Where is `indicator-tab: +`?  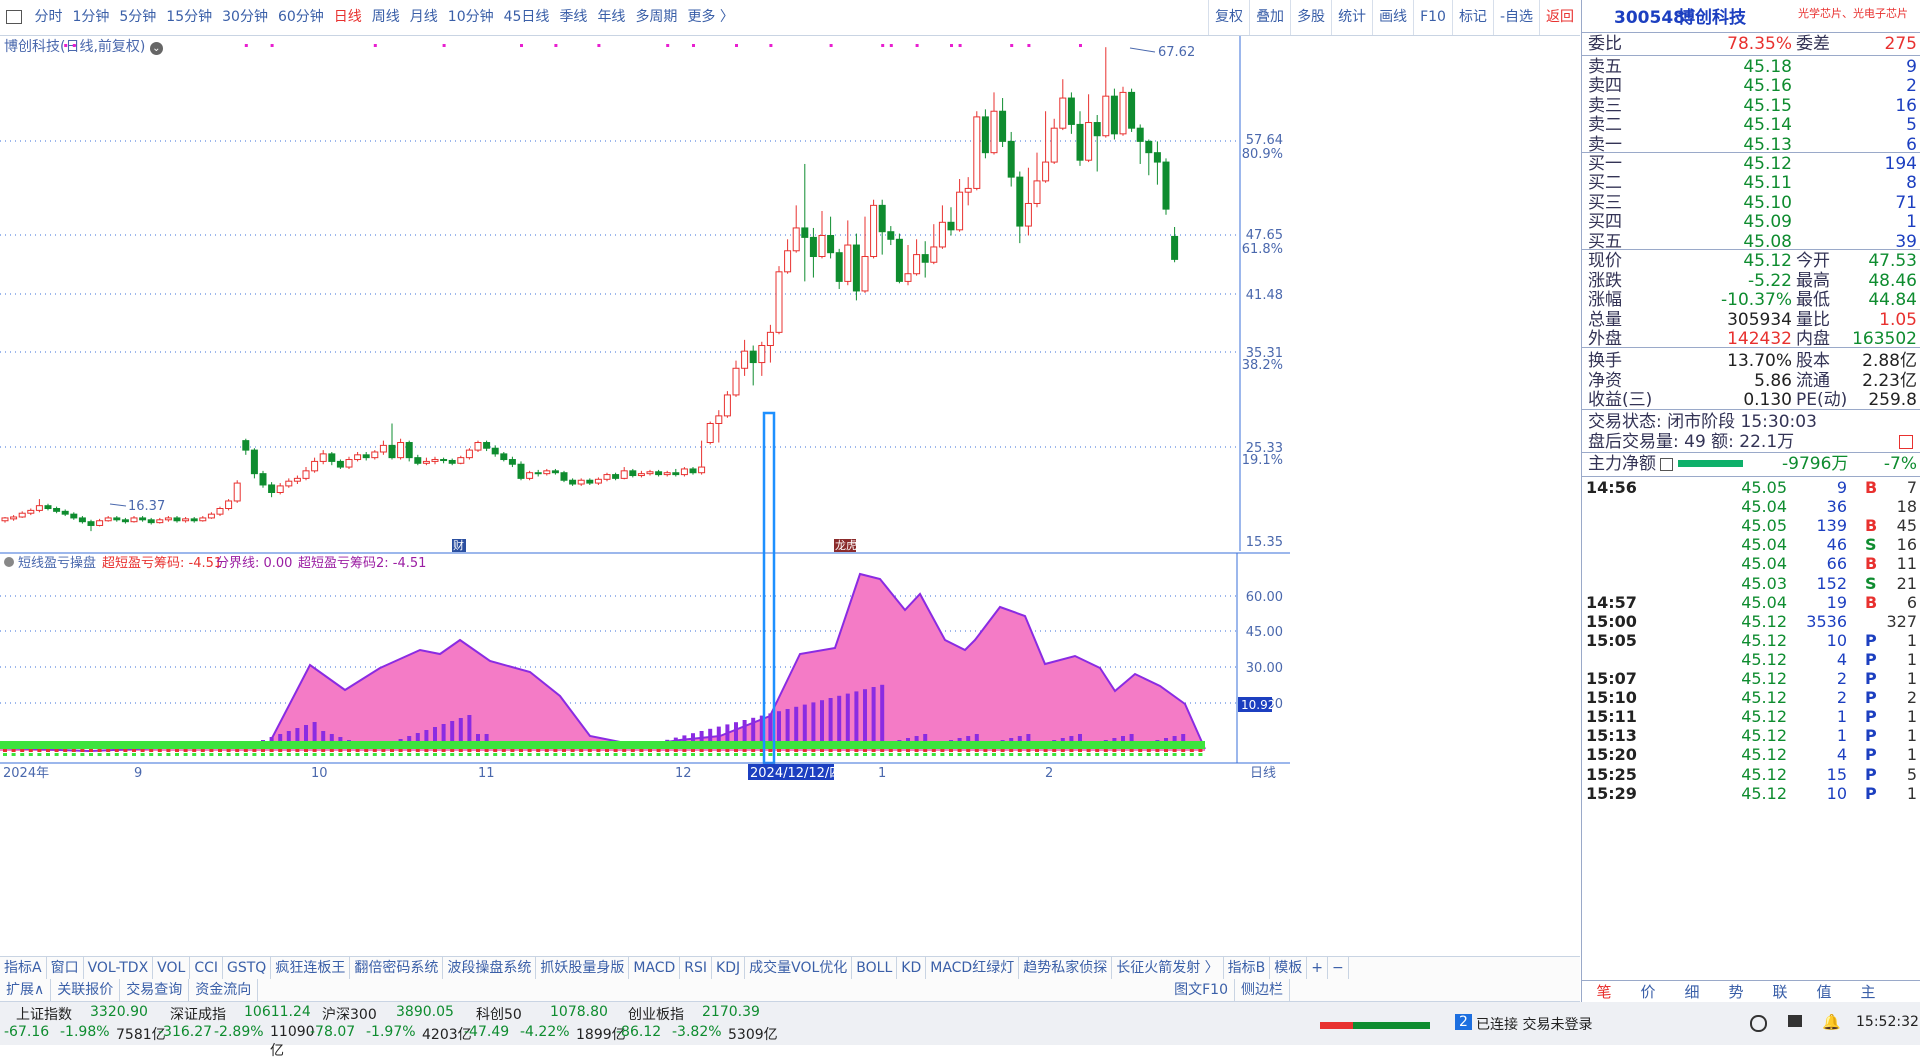 indicator-tab: + is located at coordinates (1318, 968).